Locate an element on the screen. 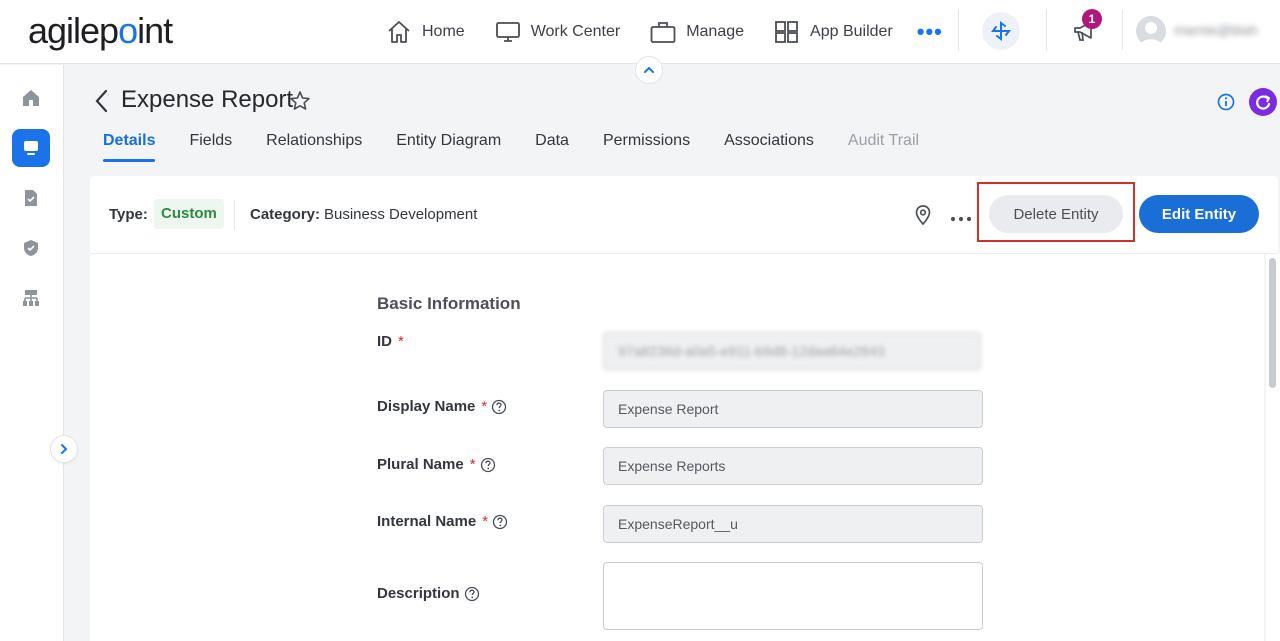  page-title: Expense Report is located at coordinates (207, 99).